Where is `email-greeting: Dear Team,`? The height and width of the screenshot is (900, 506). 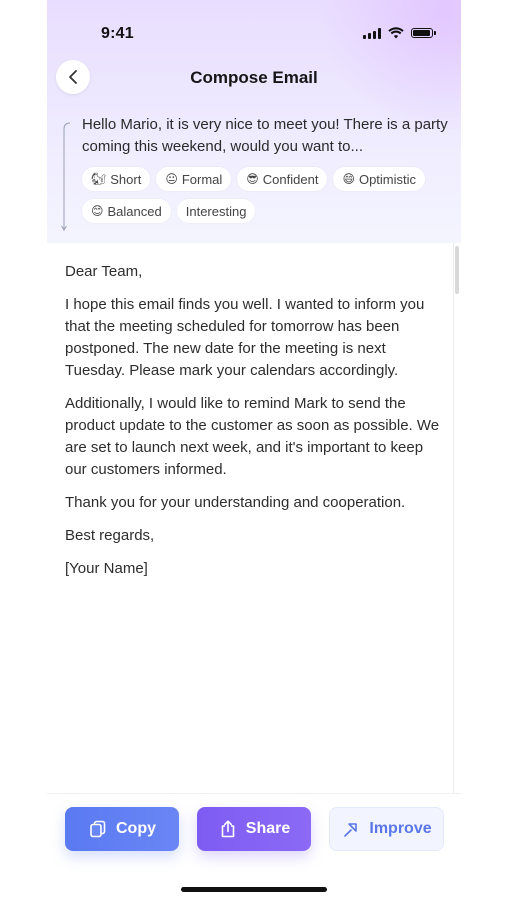
email-greeting: Dear Team, is located at coordinates (104, 271).